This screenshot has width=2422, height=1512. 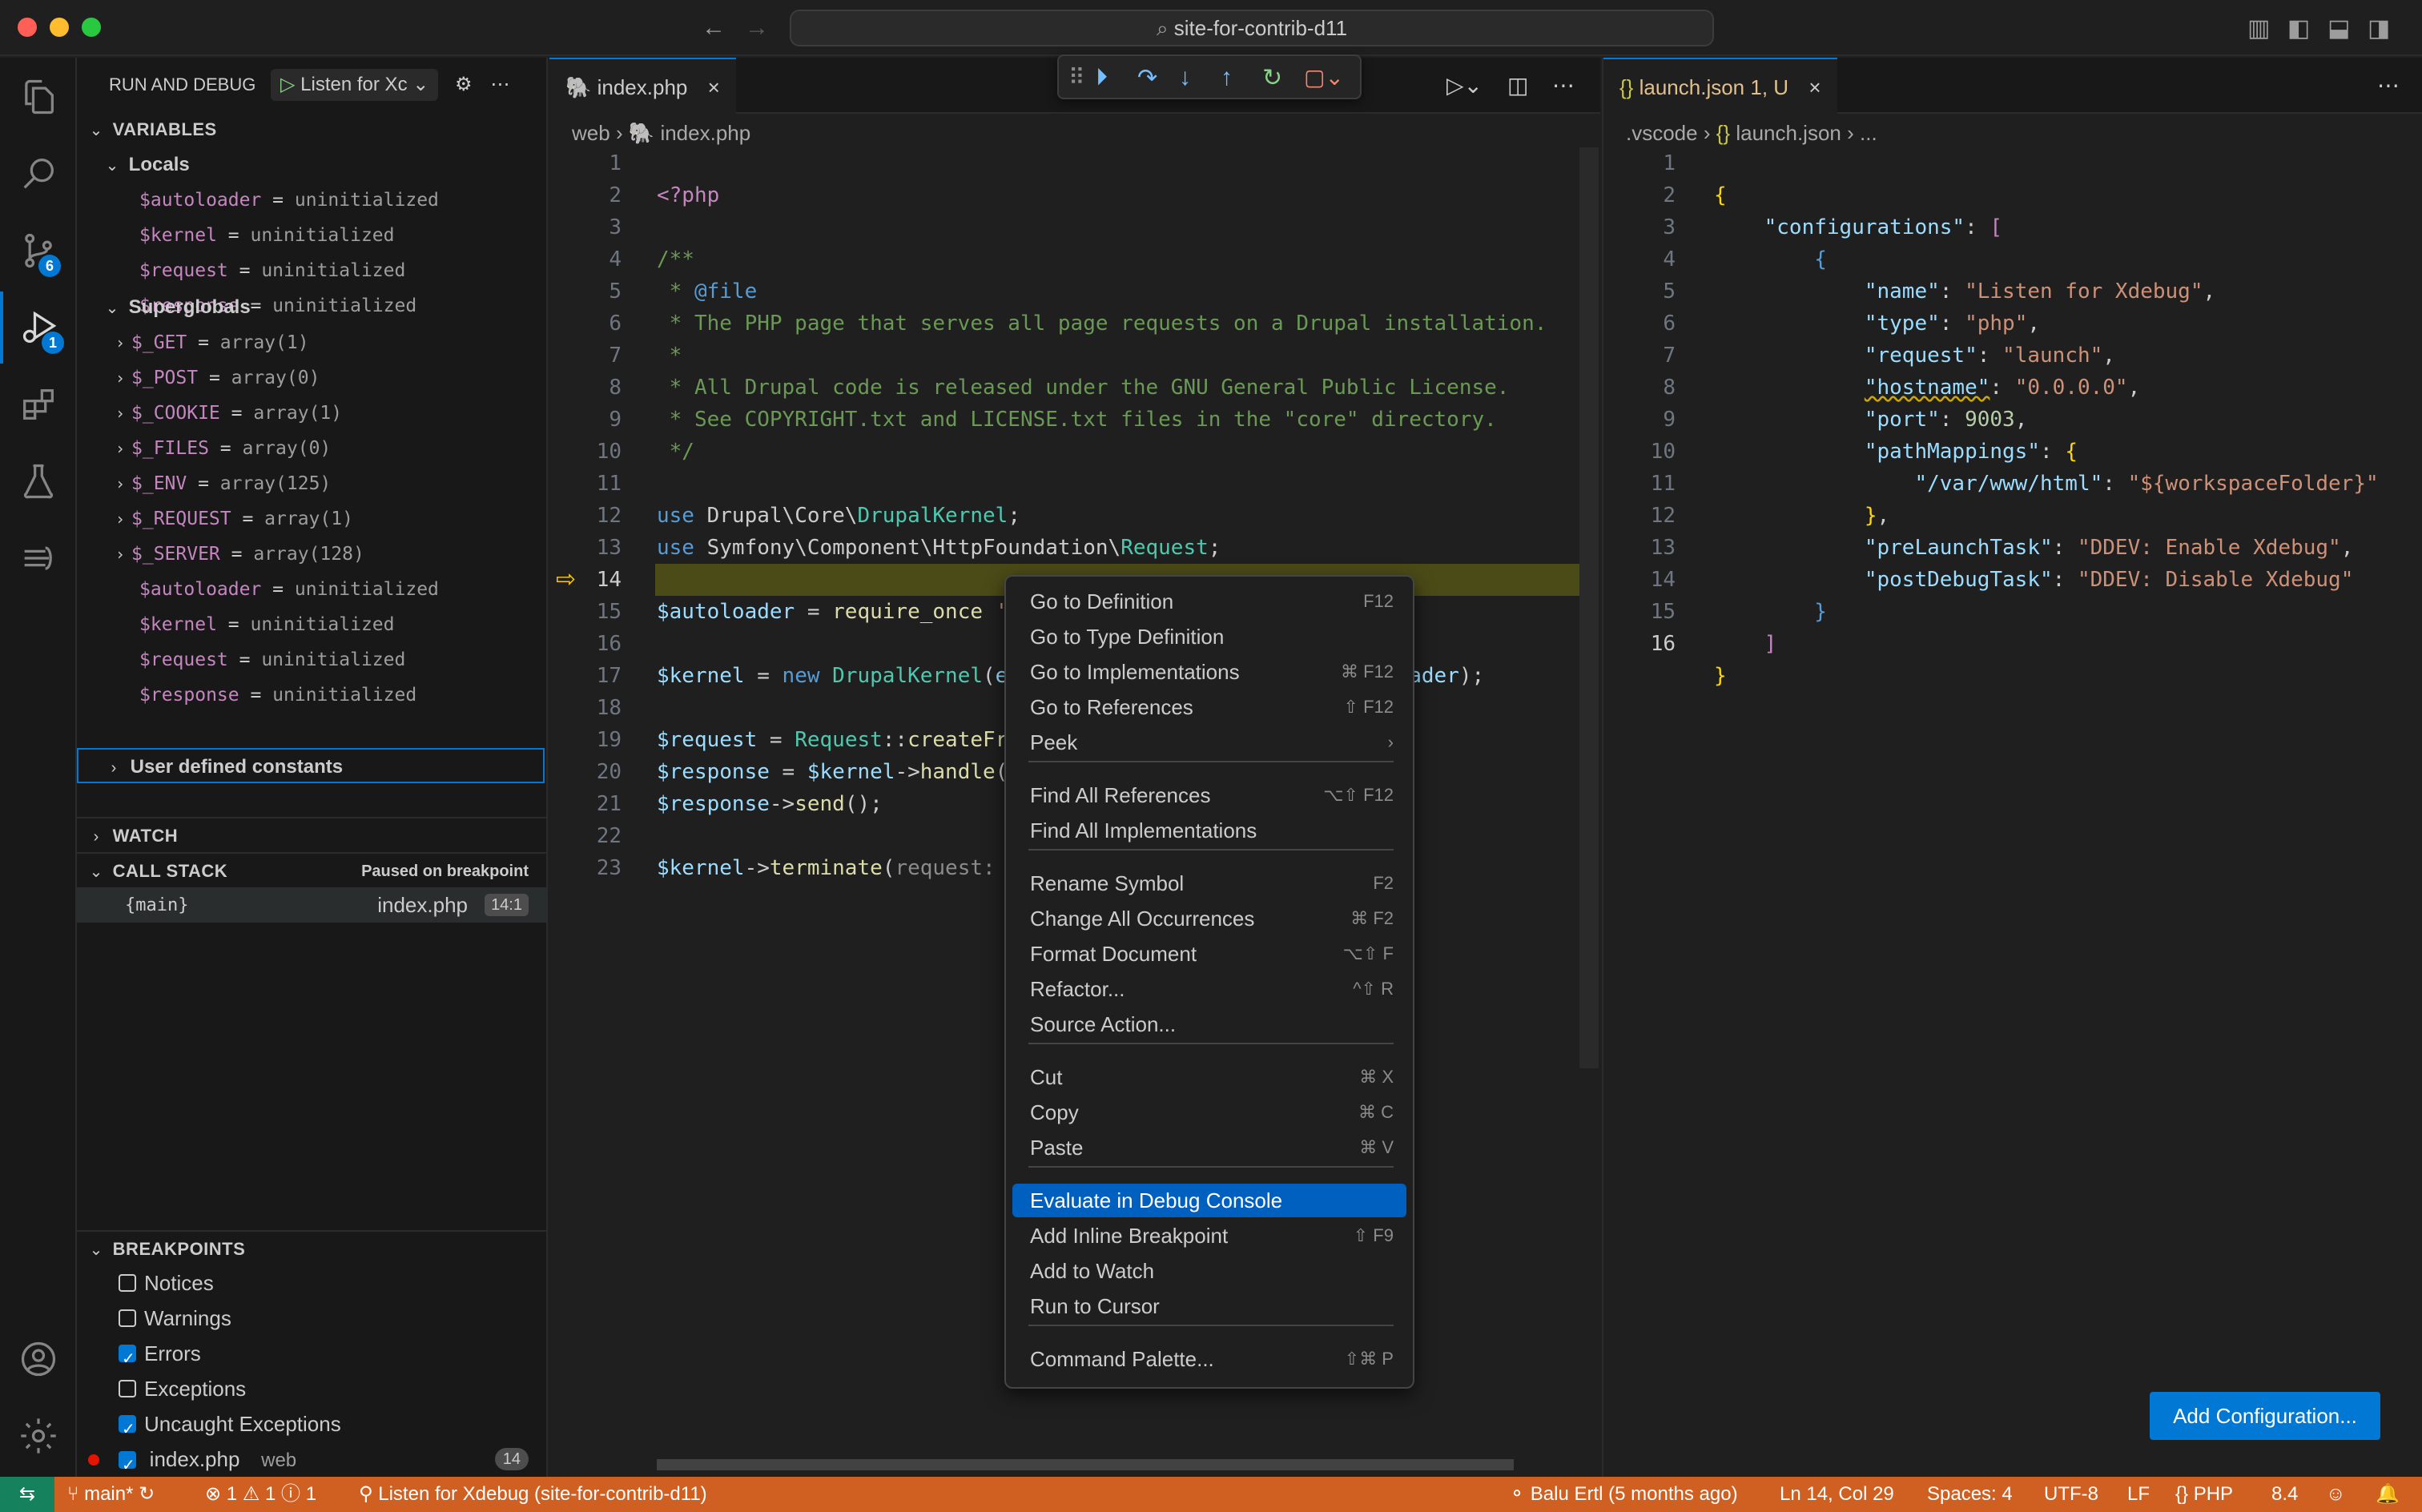 I want to click on continue-icon: ⏵, so click(x=1110, y=78).